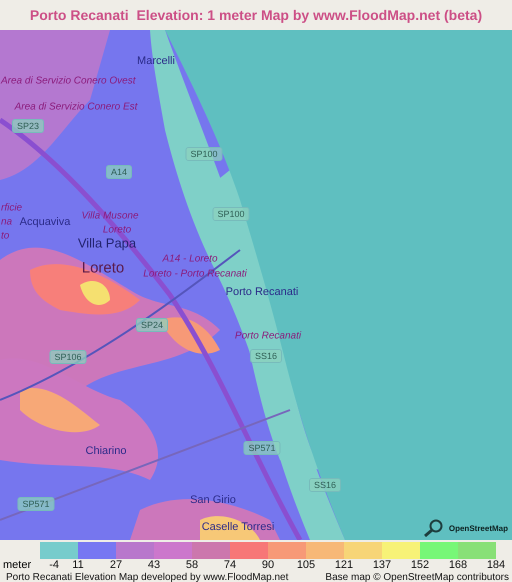 The width and height of the screenshot is (512, 582). Describe the element at coordinates (478, 528) in the screenshot. I see `map-logo-text: OpenStreetMap` at that location.